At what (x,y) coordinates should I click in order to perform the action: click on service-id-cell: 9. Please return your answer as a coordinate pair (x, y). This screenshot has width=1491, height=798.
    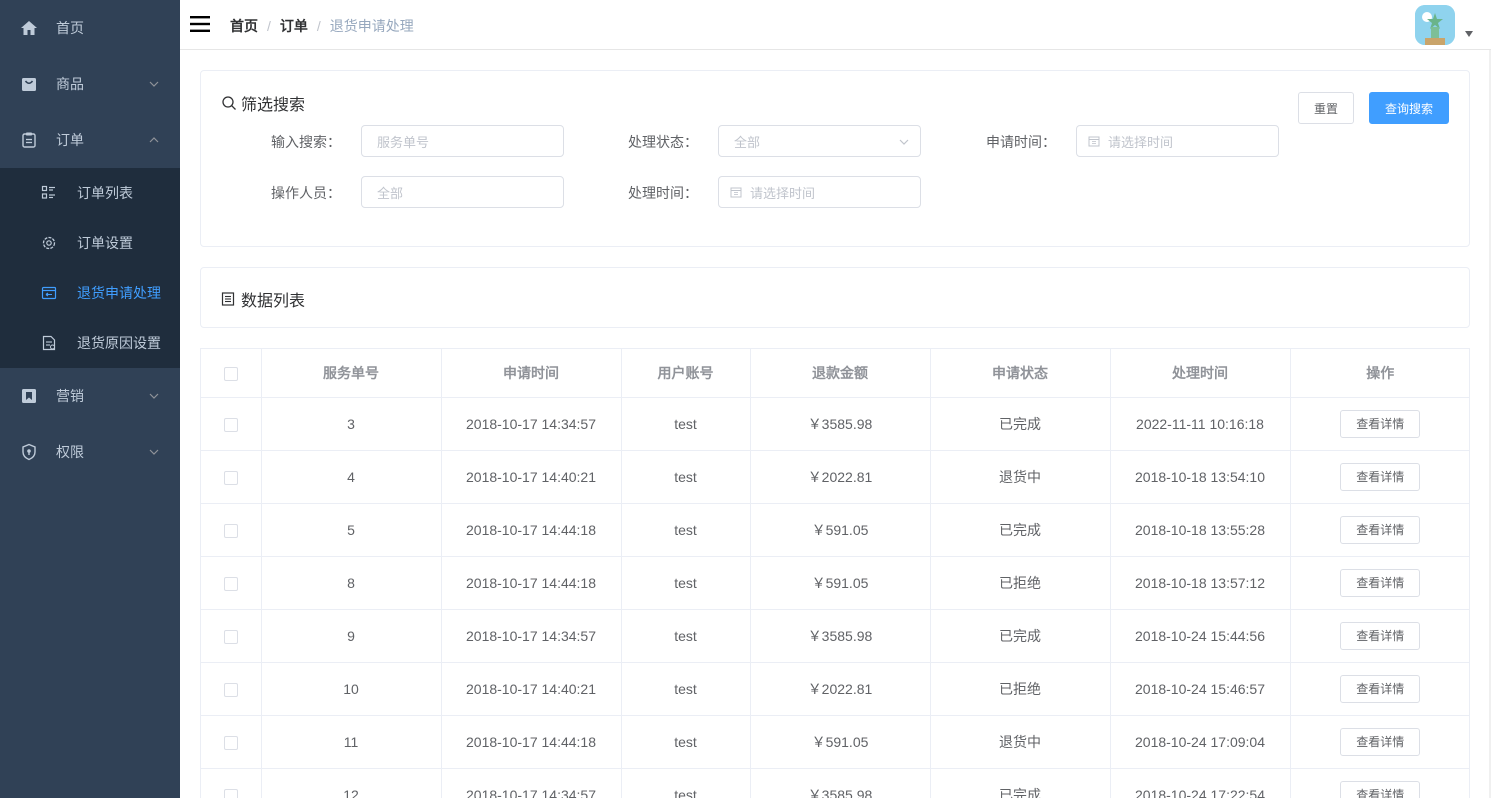
    Looking at the image, I should click on (351, 636).